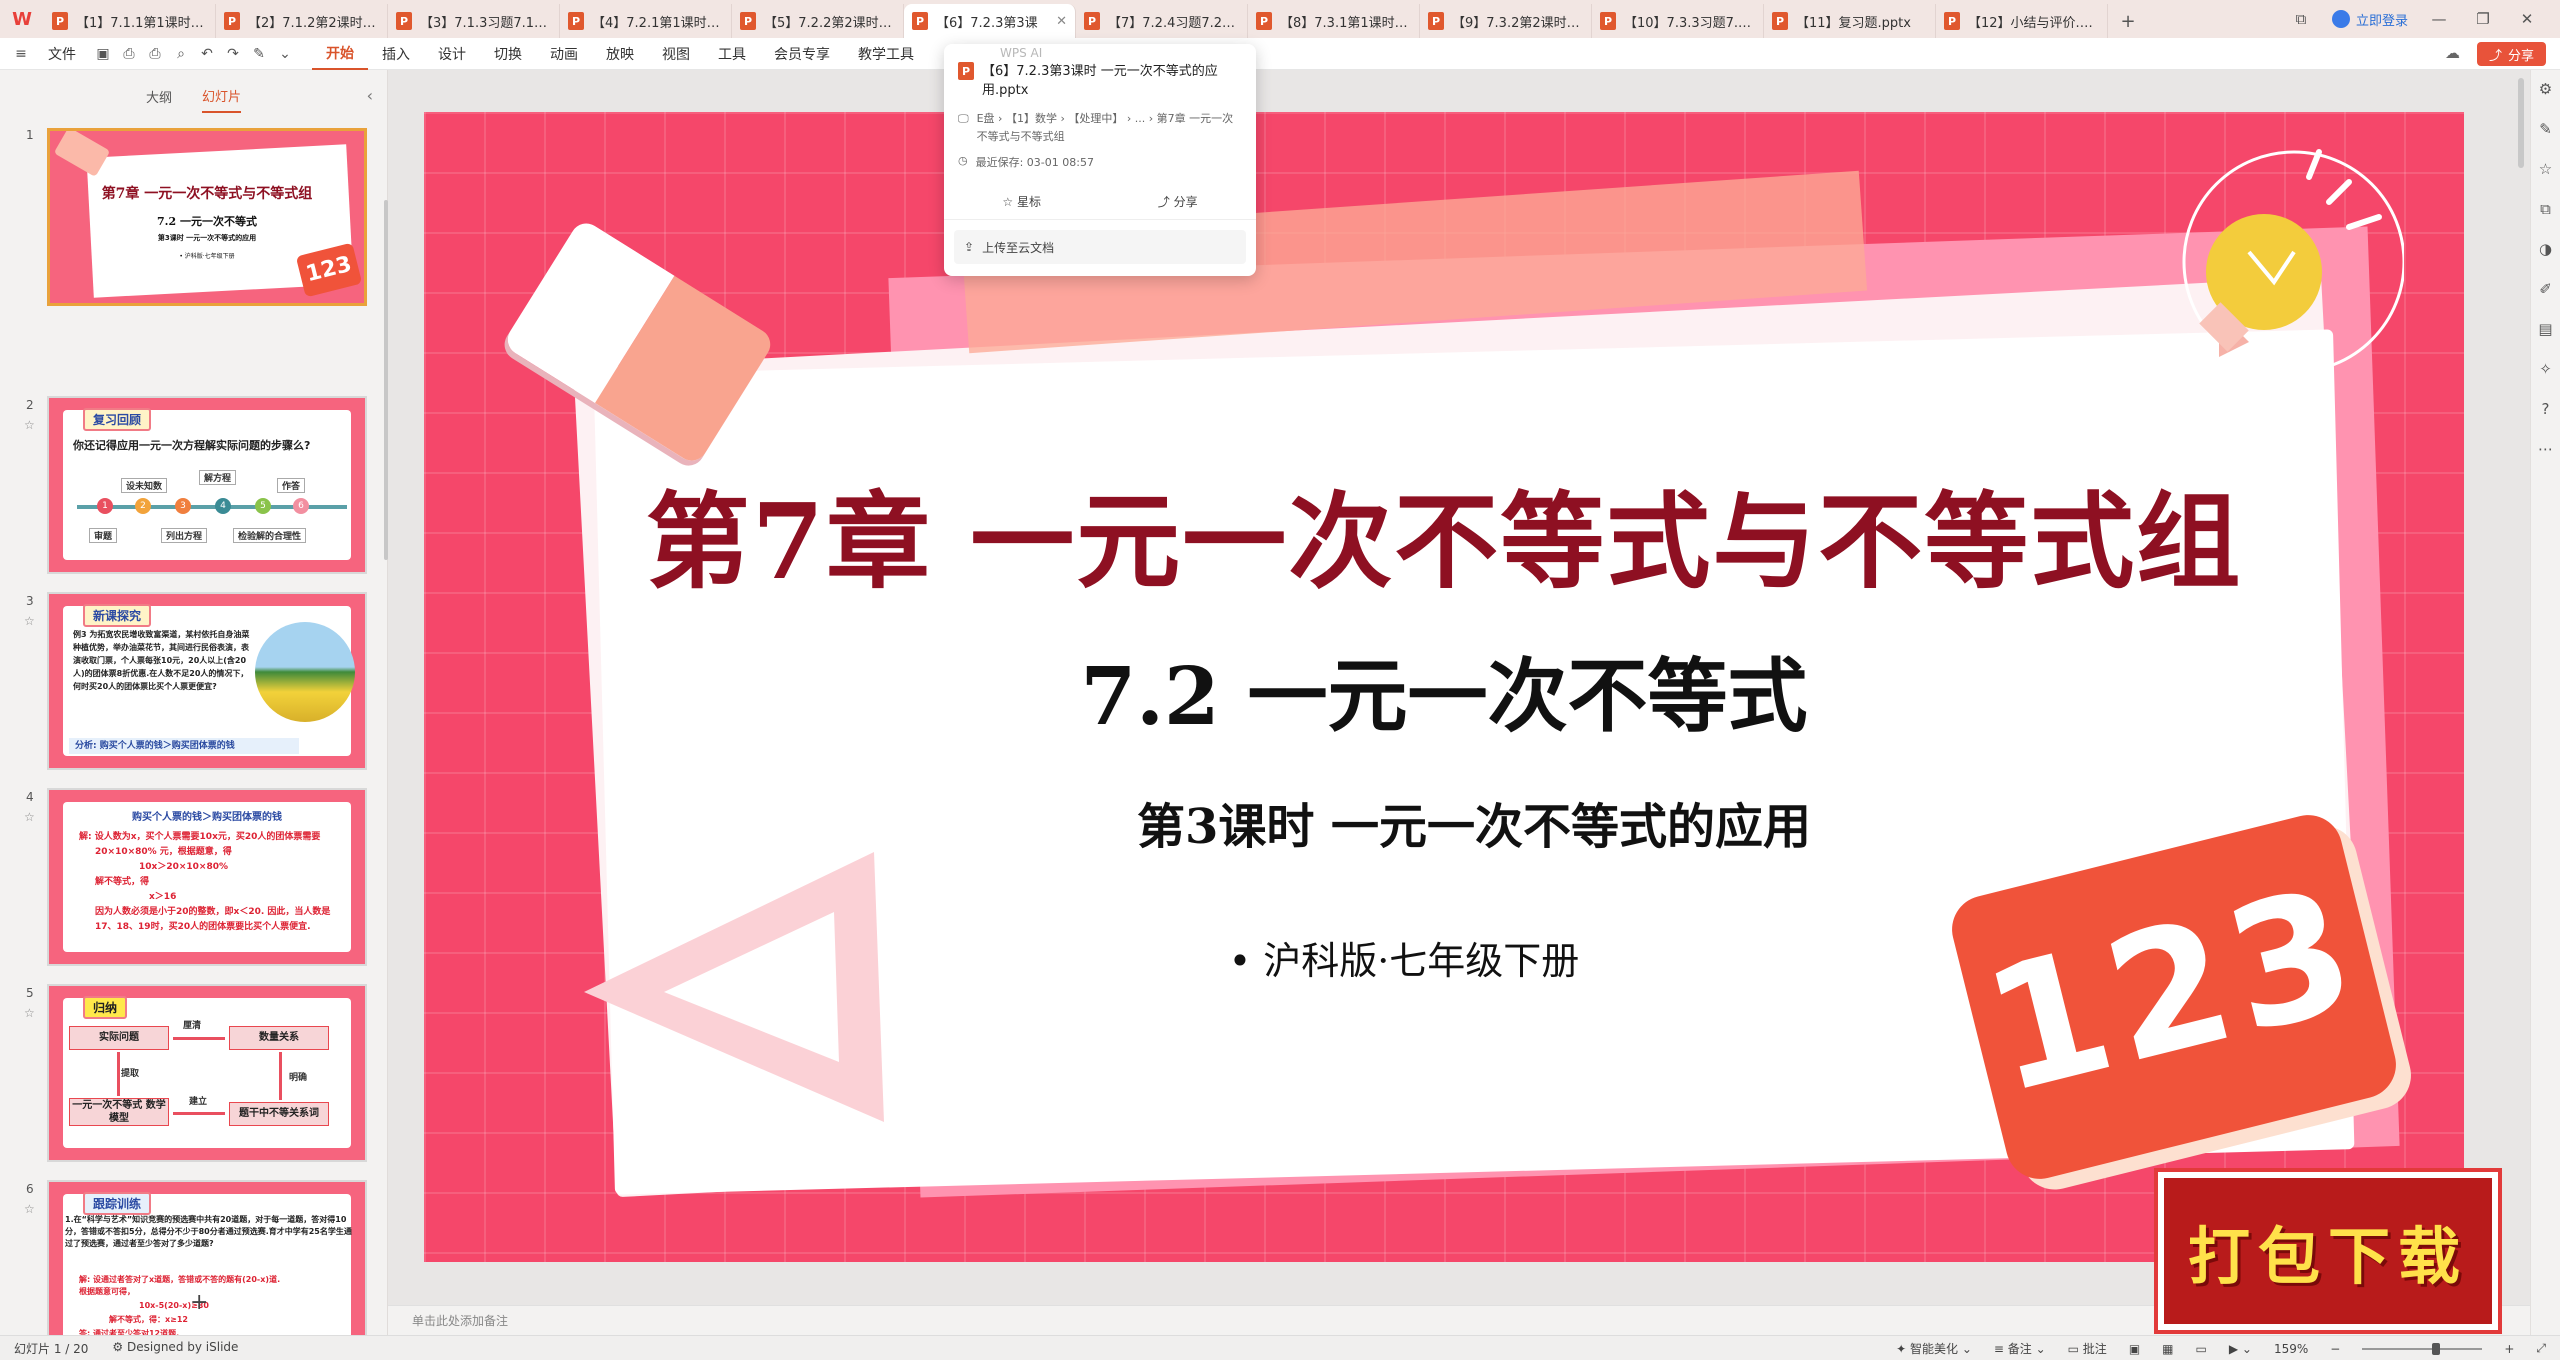 The height and width of the screenshot is (1360, 2560). Describe the element at coordinates (2335, 1349) in the screenshot. I see `zoom-out-icon: −` at that location.